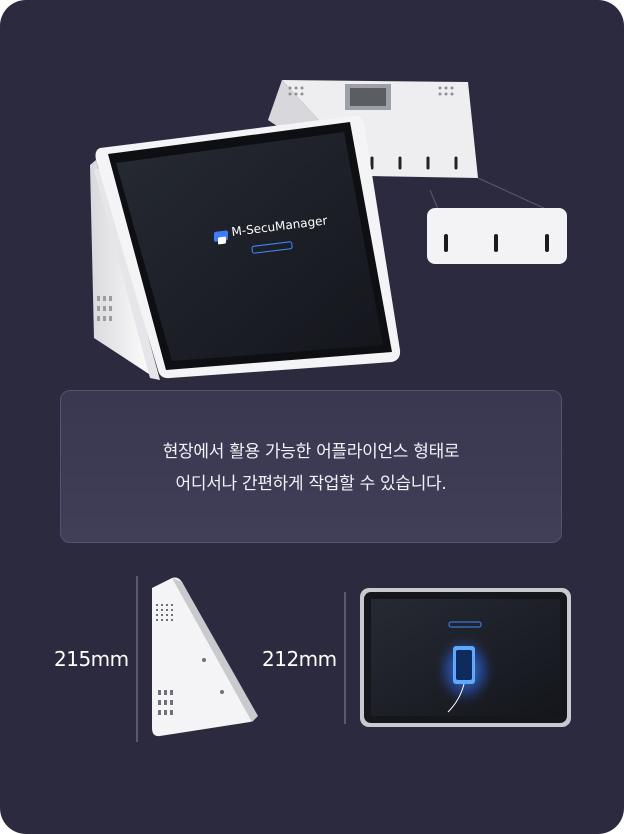 The image size is (624, 834). I want to click on port-detail-zoom, so click(497, 236).